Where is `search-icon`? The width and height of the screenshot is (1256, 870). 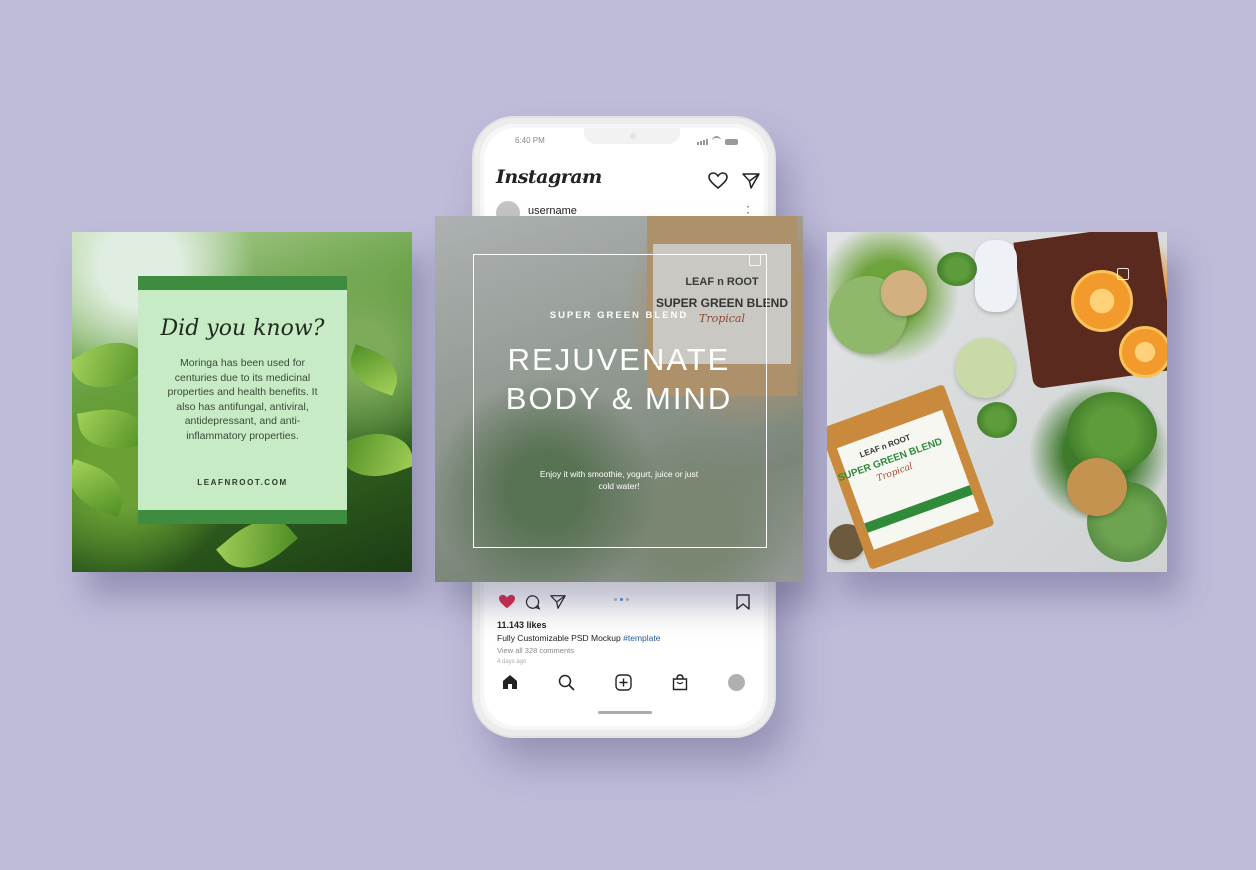
search-icon is located at coordinates (566, 682).